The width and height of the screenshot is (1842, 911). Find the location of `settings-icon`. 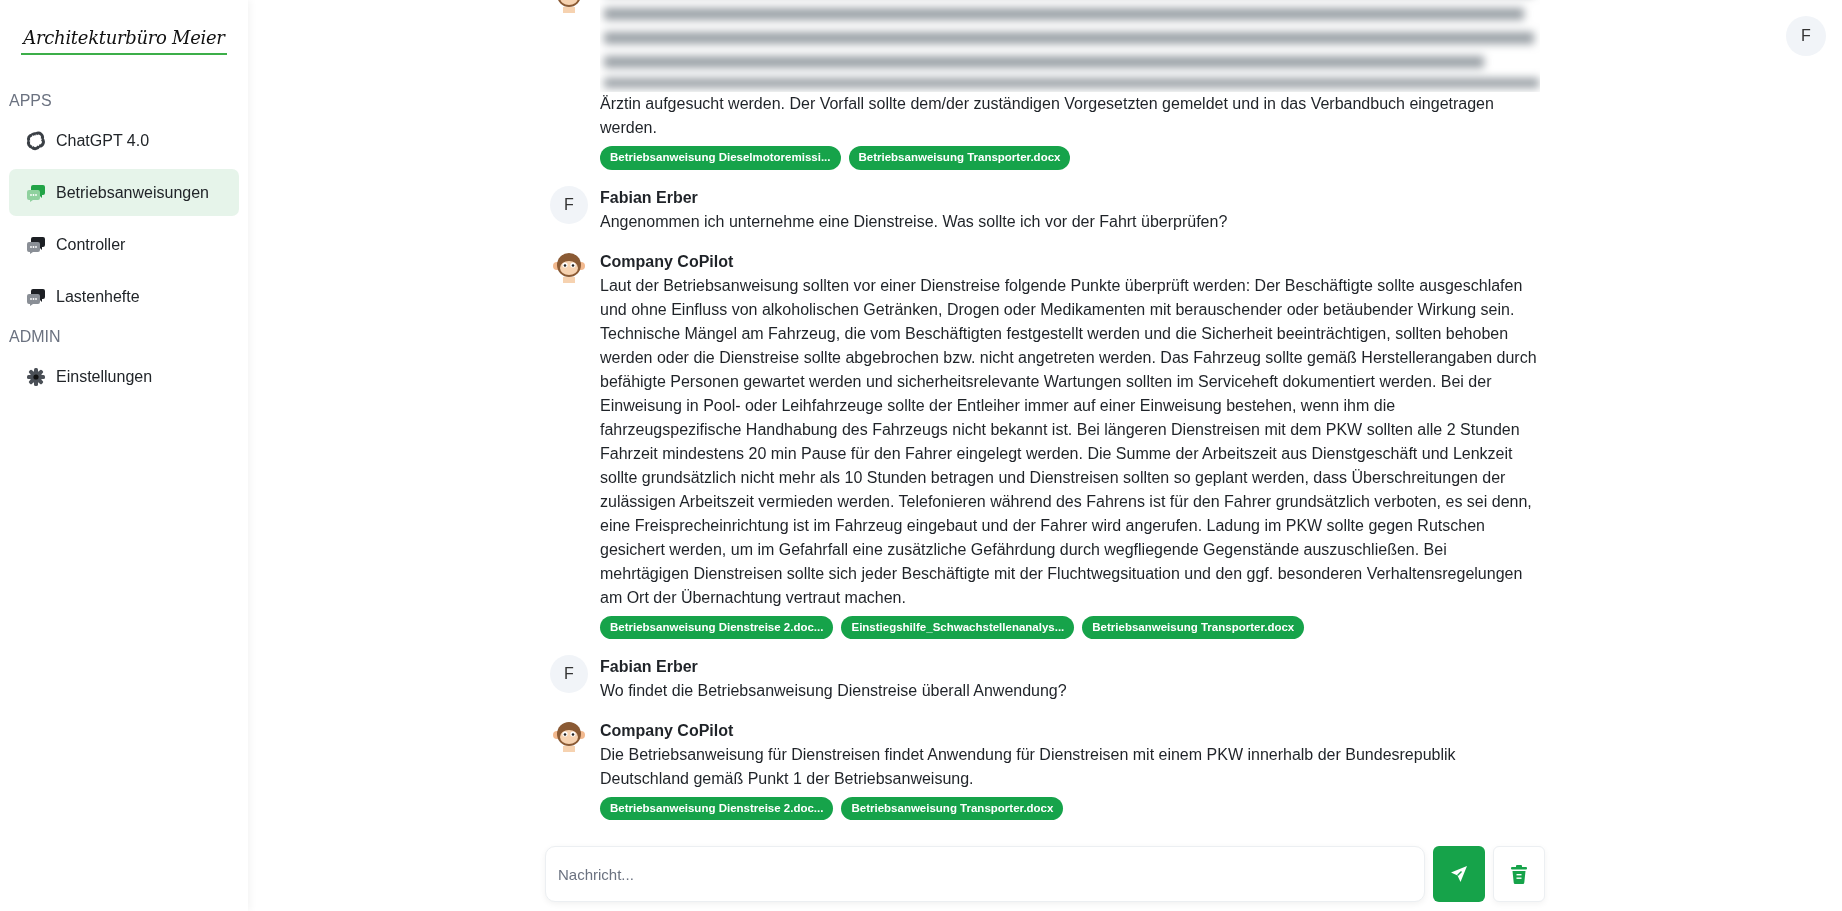

settings-icon is located at coordinates (36, 376).